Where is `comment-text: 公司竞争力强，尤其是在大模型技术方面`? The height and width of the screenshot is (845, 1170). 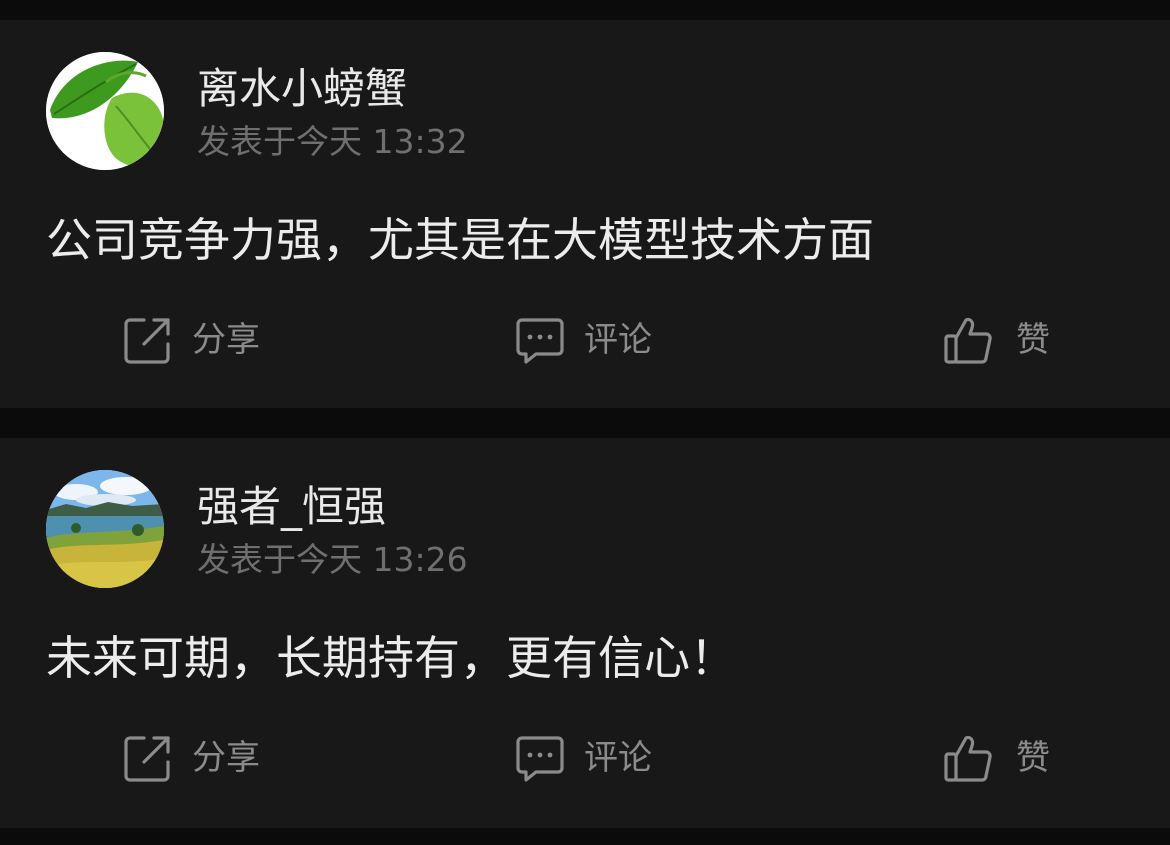
comment-text: 公司竞争力强，尤其是在大模型技术方面 is located at coordinates (460, 240).